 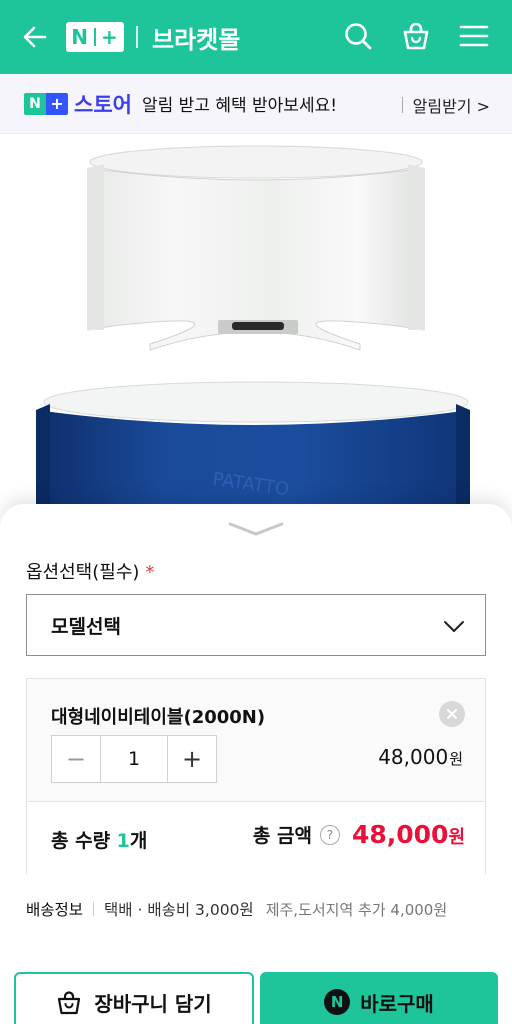 I want to click on alarm-subscribe-link: 알림받기 >, so click(x=446, y=105).